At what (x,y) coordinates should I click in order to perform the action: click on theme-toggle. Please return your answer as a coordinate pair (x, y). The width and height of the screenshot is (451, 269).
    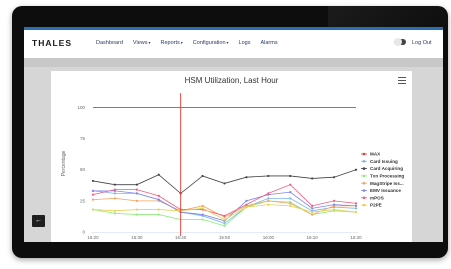
    Looking at the image, I should click on (400, 42).